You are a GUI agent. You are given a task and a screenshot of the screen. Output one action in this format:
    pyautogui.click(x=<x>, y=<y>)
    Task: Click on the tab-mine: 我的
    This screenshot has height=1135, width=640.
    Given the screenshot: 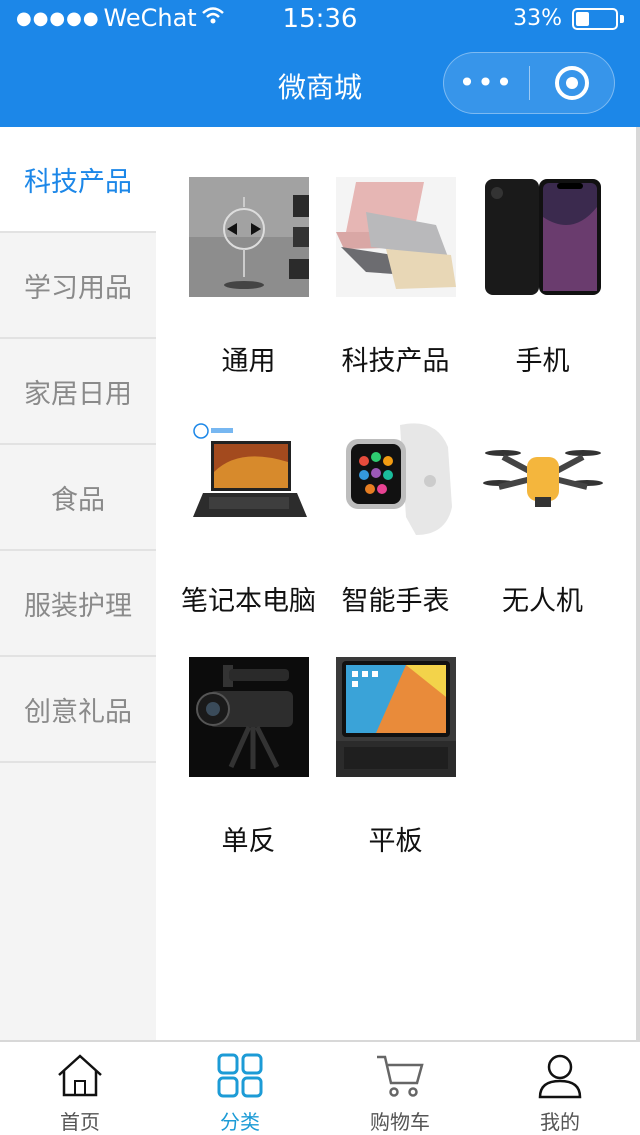 What is the action you would take?
    pyautogui.click(x=560, y=1088)
    